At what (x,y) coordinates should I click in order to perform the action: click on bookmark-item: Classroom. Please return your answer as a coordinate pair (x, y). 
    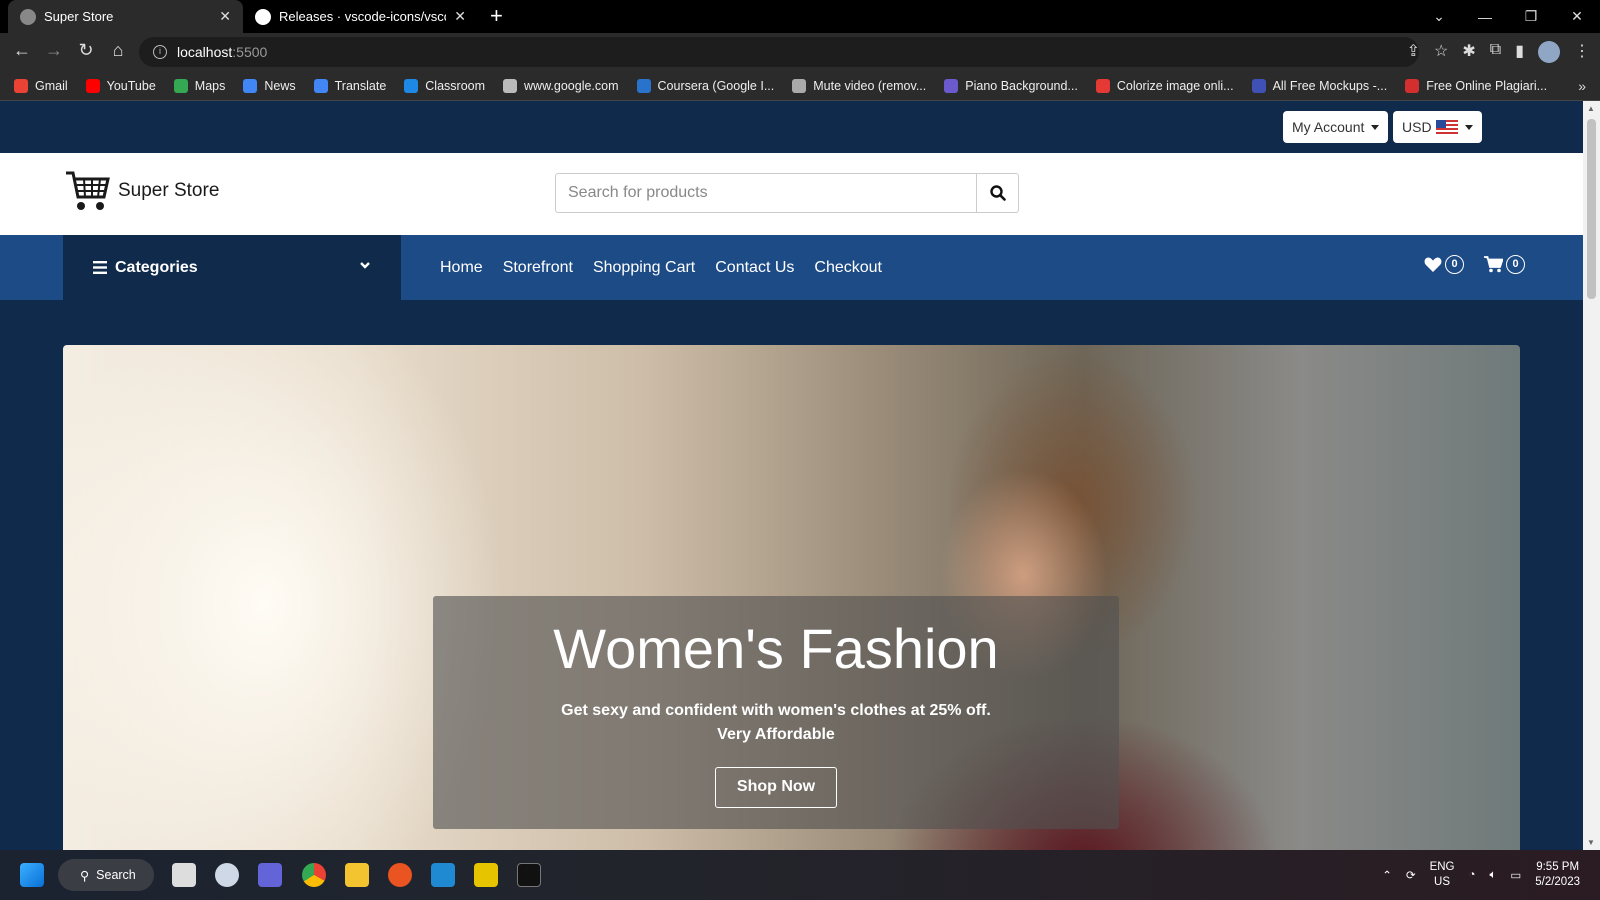
    Looking at the image, I should click on (444, 85).